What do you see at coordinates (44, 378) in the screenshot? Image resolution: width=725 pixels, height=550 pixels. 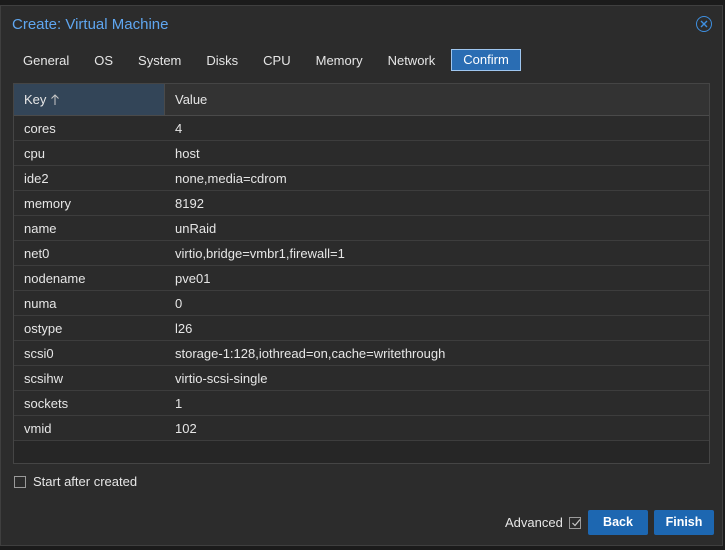 I see `row-key: scsihw` at bounding box center [44, 378].